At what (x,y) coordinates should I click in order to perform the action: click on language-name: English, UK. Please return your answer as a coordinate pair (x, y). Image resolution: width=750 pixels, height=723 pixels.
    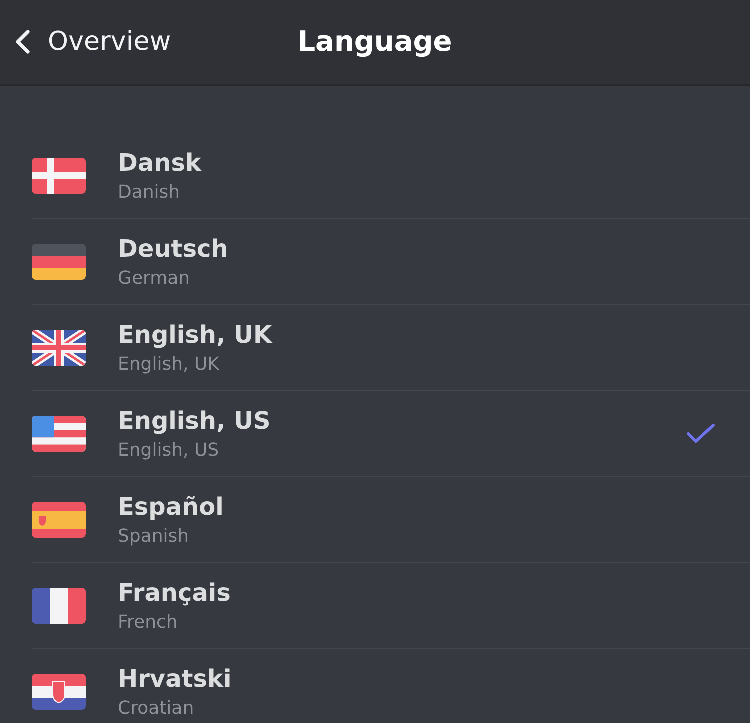
    Looking at the image, I should click on (196, 335).